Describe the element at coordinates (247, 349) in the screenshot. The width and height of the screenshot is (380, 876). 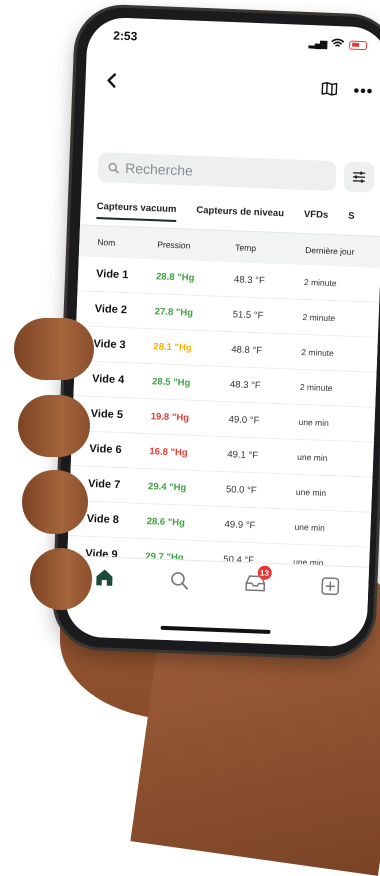
I see `row-temp: 48.8 °F` at that location.